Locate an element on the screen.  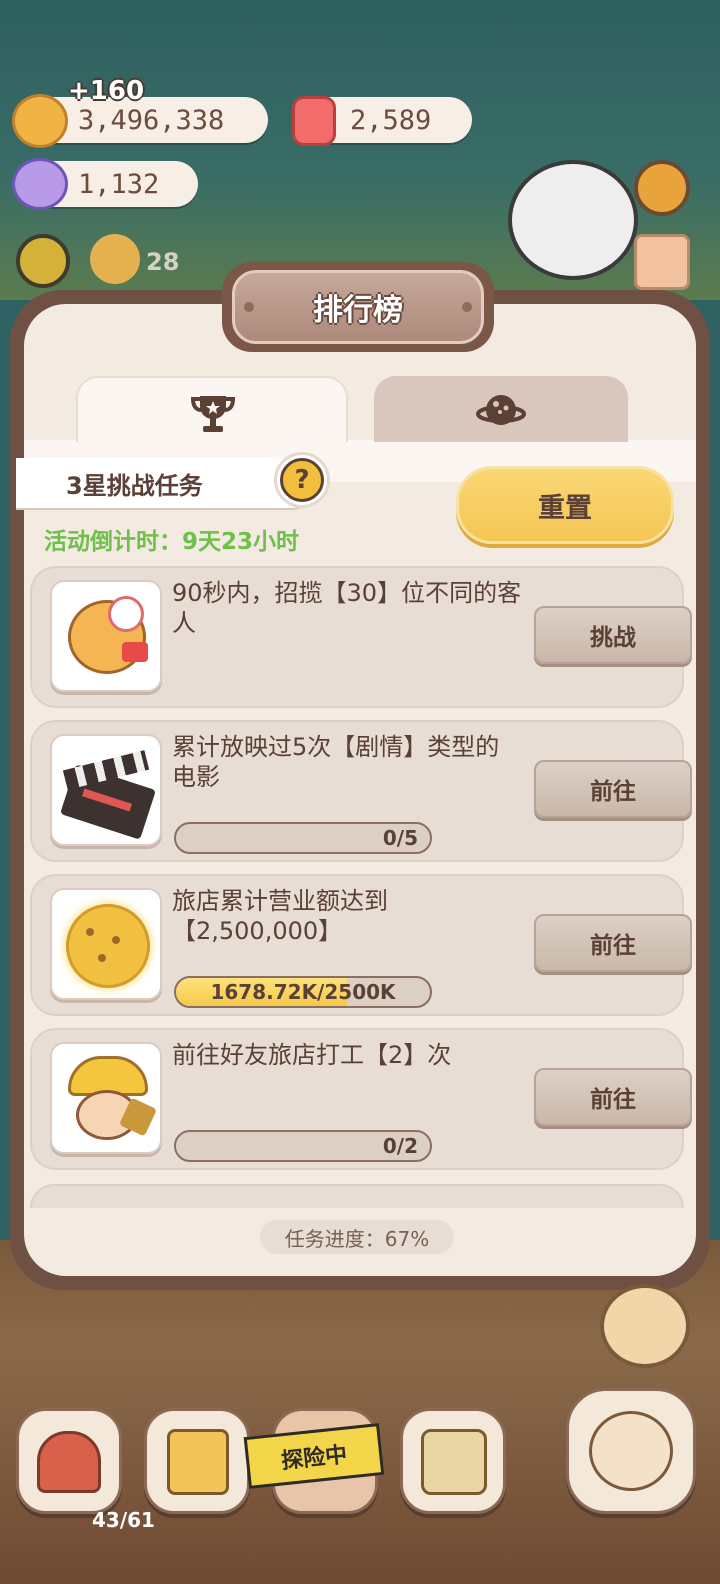
challenge-label: 3星挑战任务 is located at coordinates (166, 483).